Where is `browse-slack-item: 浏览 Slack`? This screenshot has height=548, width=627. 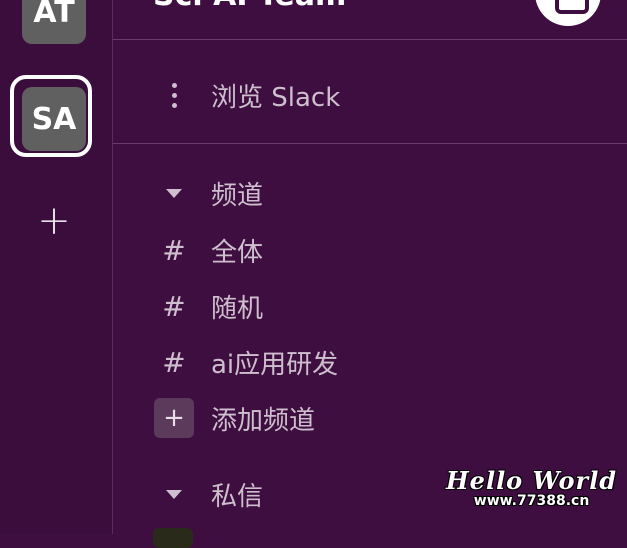
browse-slack-item: 浏览 Slack is located at coordinates (370, 95).